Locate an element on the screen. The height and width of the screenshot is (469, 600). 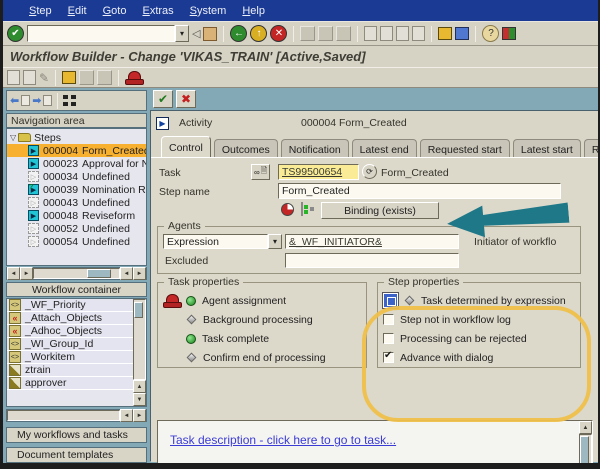
next-page-icon is located at coordinates (403, 33).